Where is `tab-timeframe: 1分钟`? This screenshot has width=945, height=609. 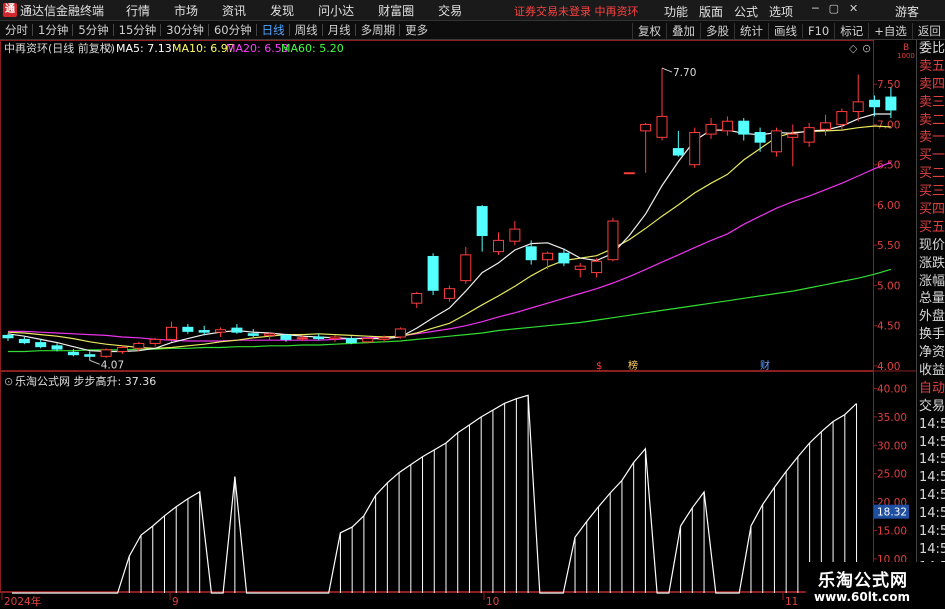
tab-timeframe: 1分钟 is located at coordinates (53, 30).